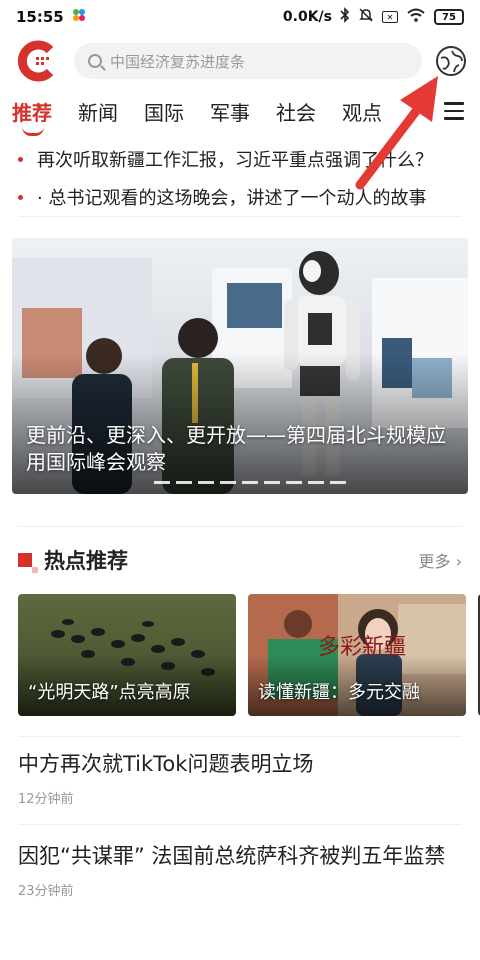  Describe the element at coordinates (37, 61) in the screenshot. I see `app-logo` at that location.